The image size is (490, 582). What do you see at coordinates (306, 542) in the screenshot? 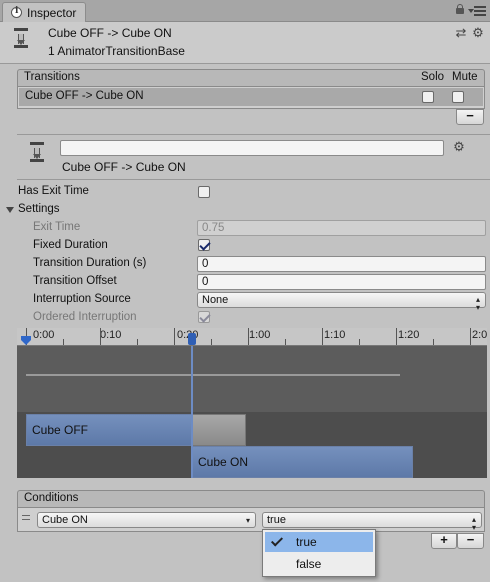
I see `menu-option-label: true` at bounding box center [306, 542].